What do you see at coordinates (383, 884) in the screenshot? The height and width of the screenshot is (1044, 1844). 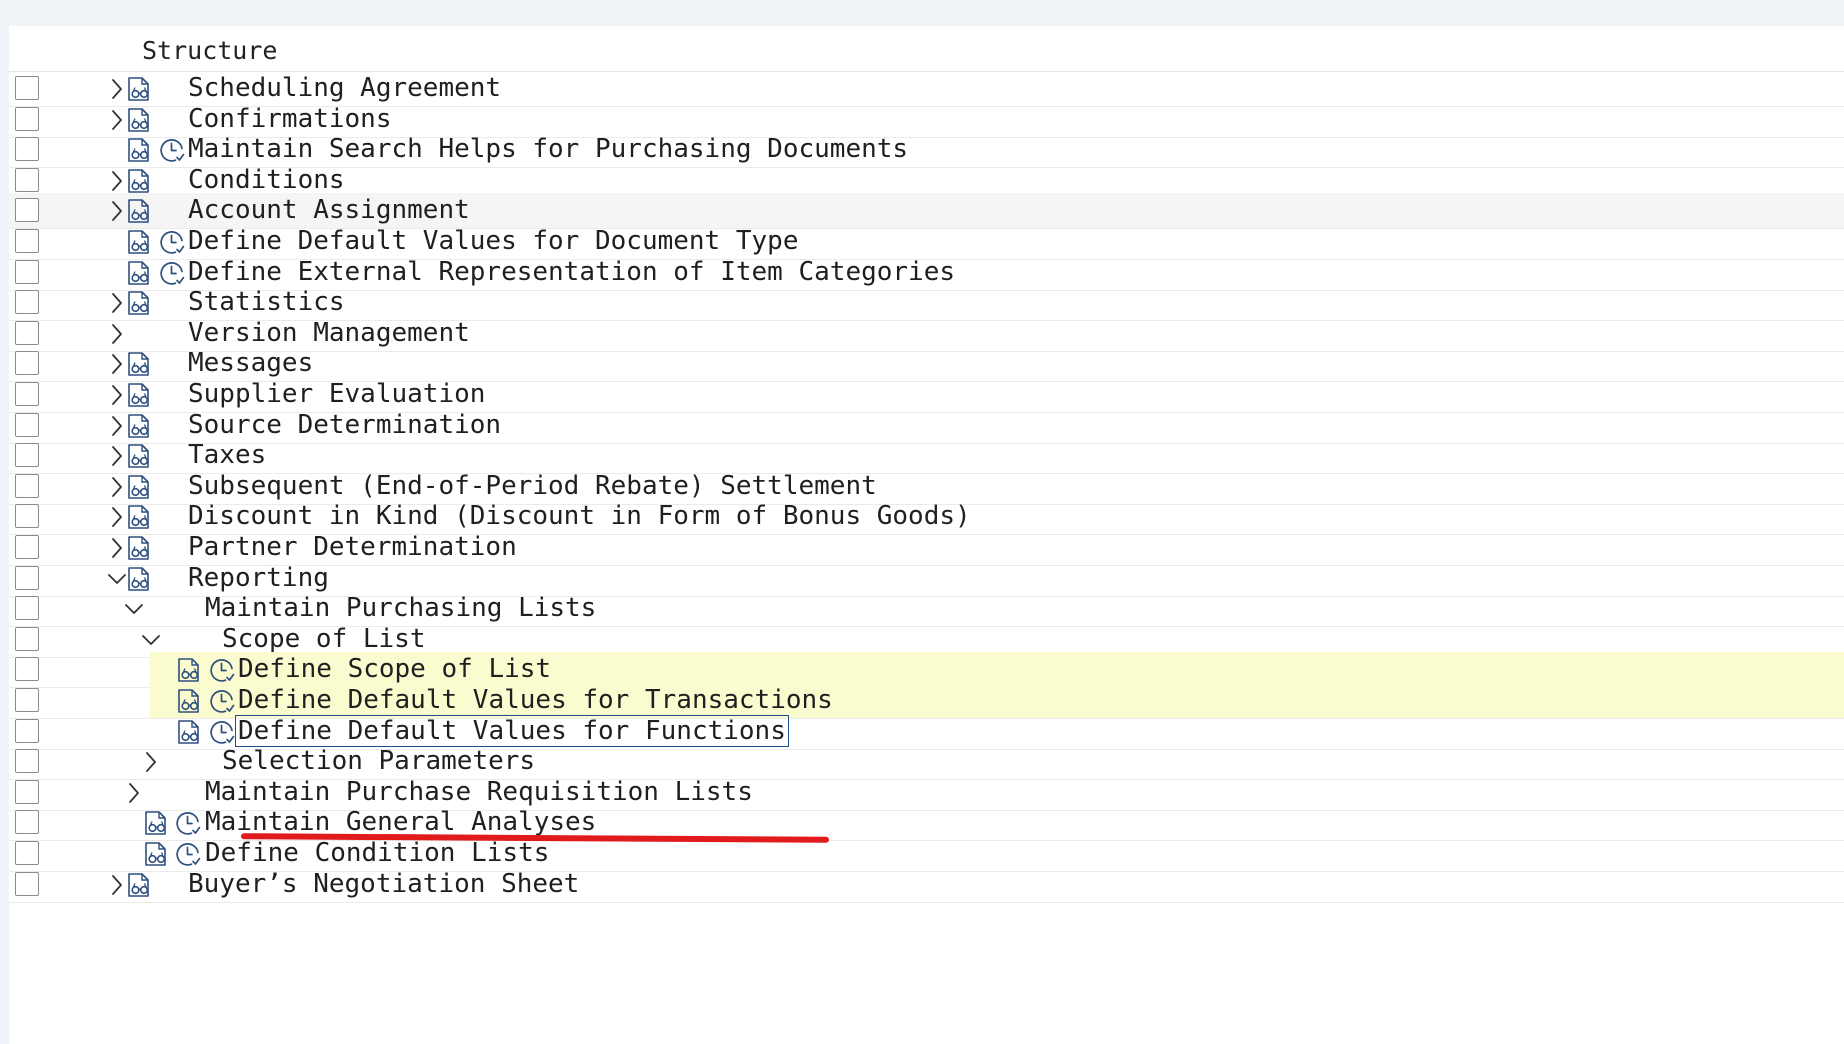 I see `tree-node-label: Buyer’s Negotiation Sheet` at bounding box center [383, 884].